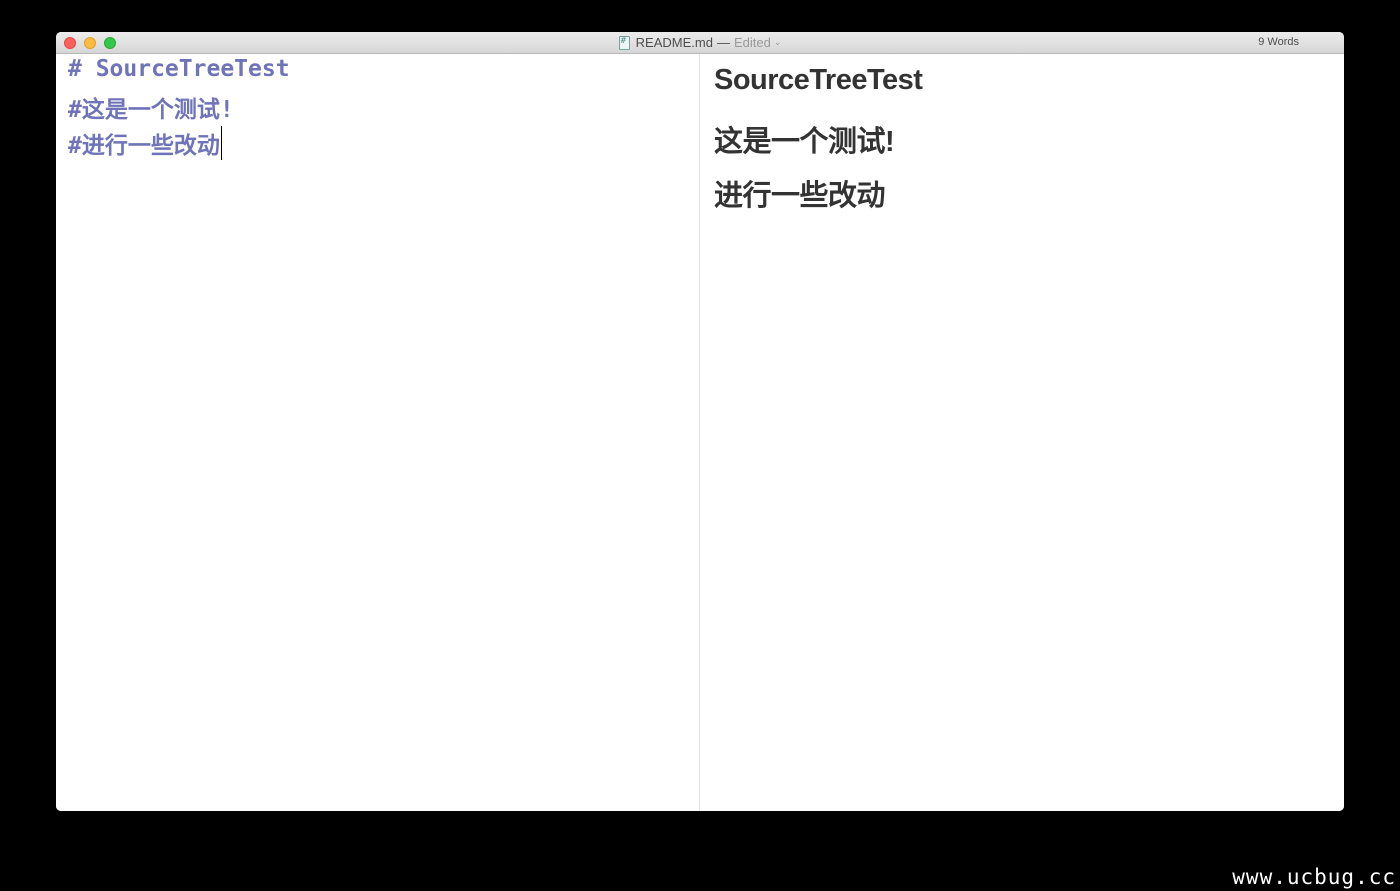 This screenshot has height=891, width=1400. What do you see at coordinates (624, 42) in the screenshot?
I see `markdown-document-icon` at bounding box center [624, 42].